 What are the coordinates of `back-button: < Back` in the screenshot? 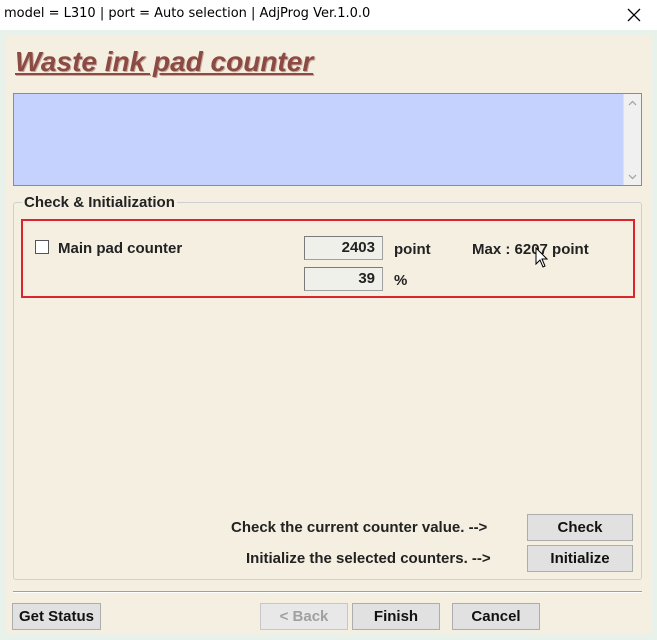 It's located at (304, 616).